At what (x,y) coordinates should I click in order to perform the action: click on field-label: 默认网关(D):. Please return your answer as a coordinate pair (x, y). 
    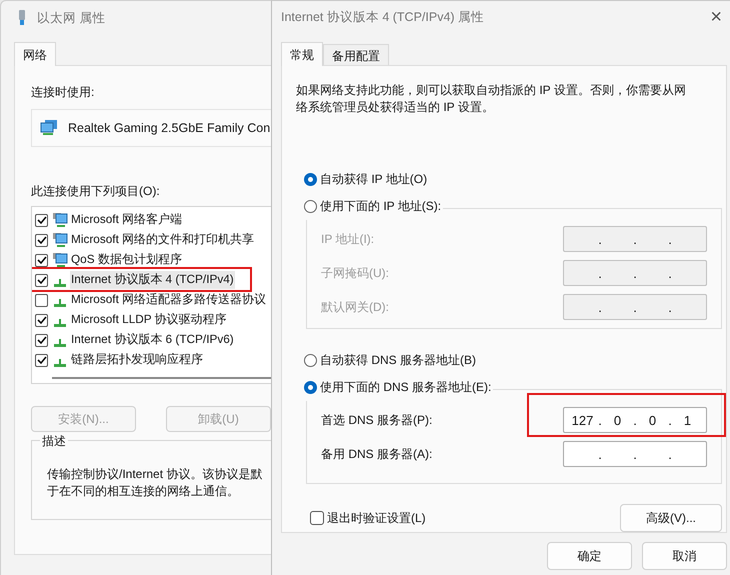
    Looking at the image, I should click on (355, 307).